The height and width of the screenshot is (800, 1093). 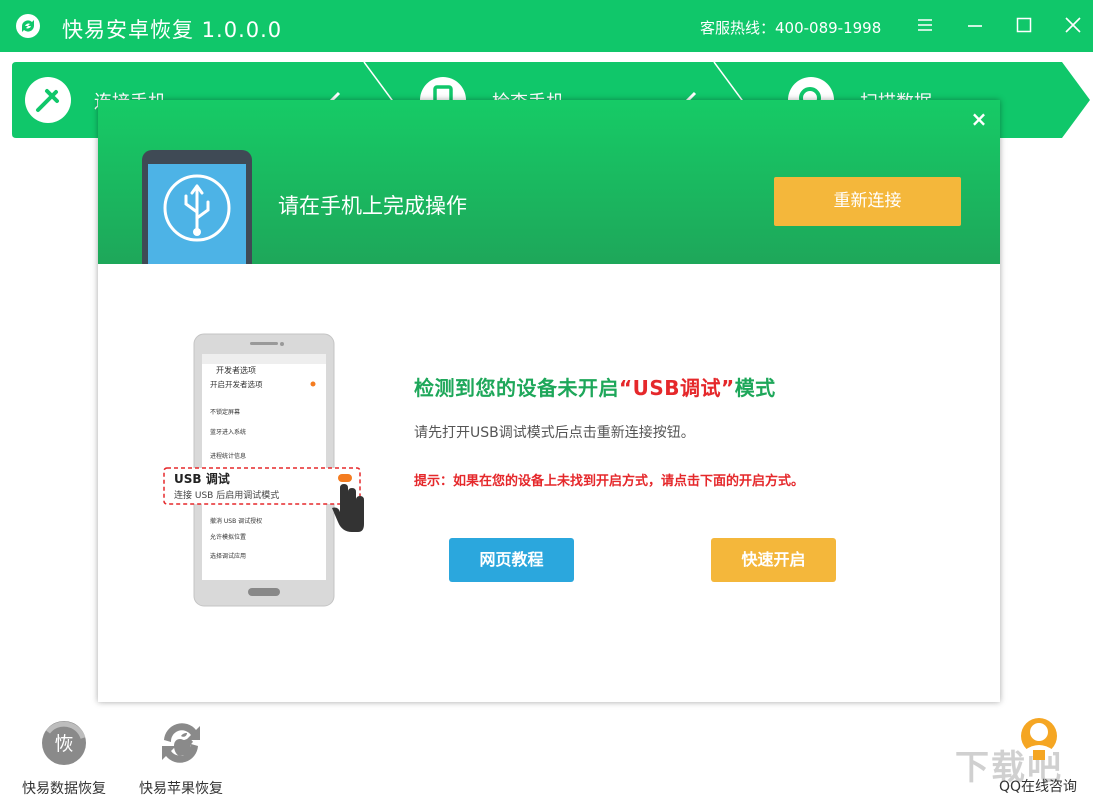 What do you see at coordinates (228, 537) in the screenshot?
I see `screen-row-e: 允许模拟位置` at bounding box center [228, 537].